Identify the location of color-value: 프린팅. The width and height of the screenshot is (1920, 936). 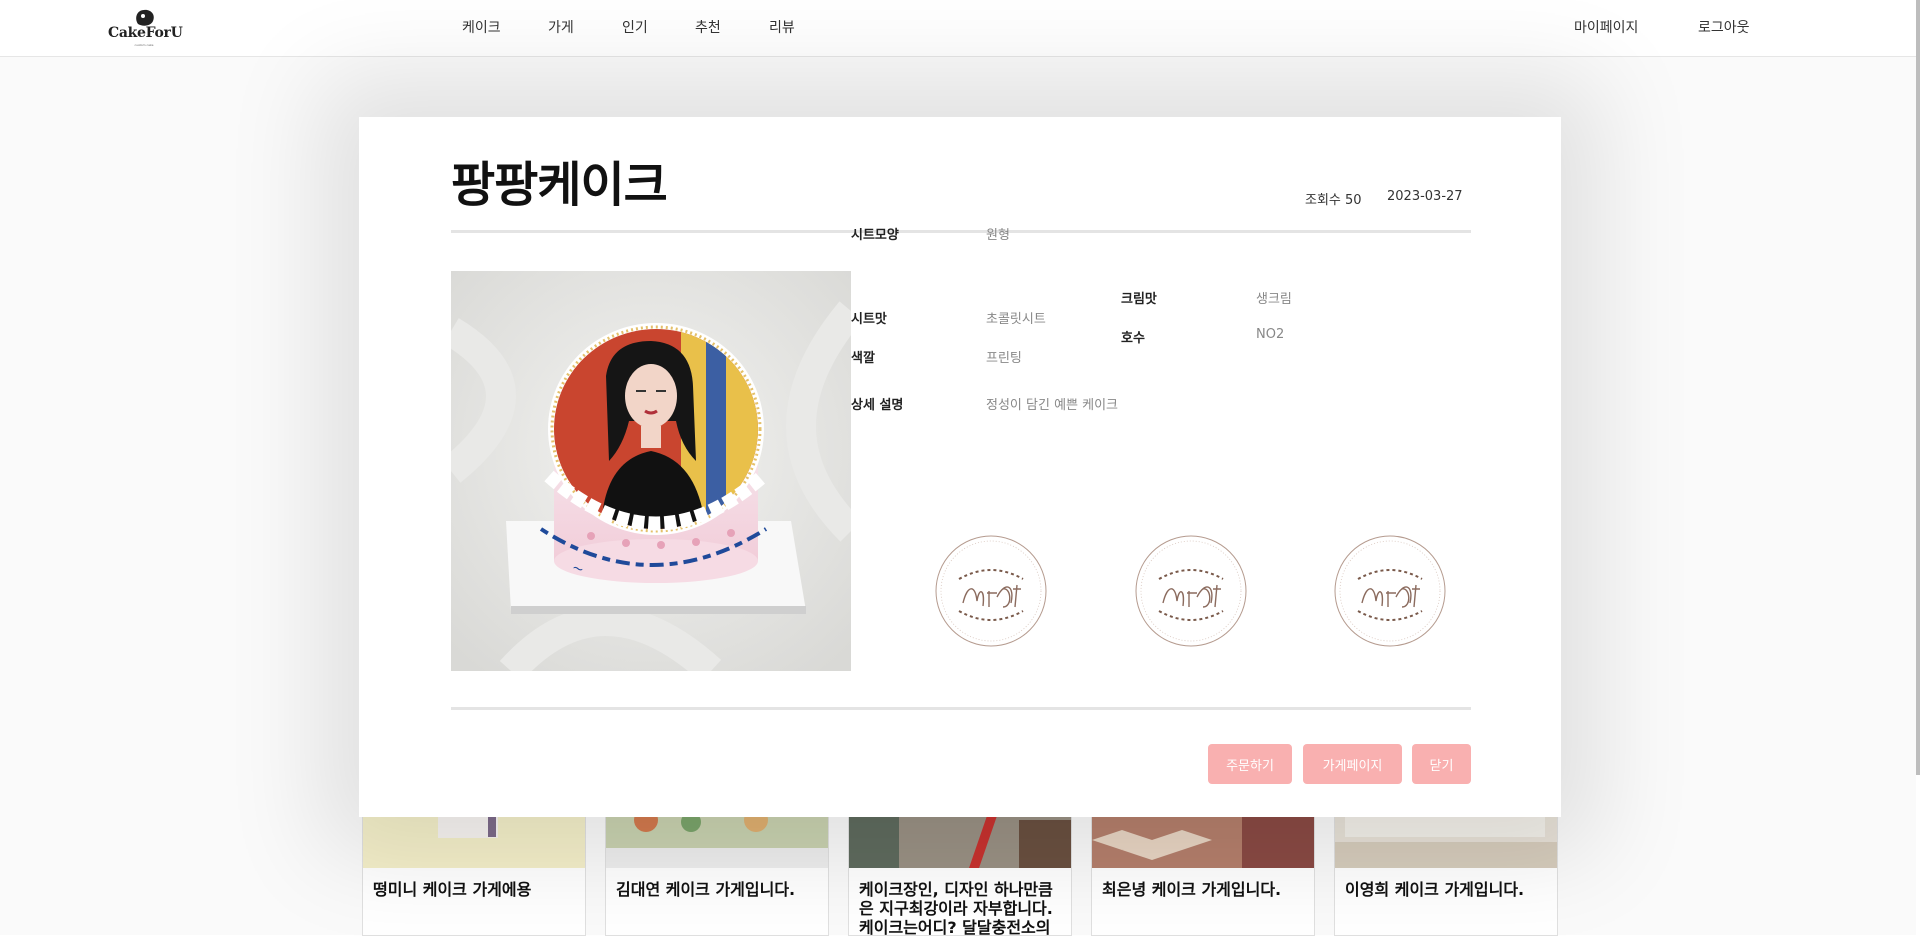
(1004, 358).